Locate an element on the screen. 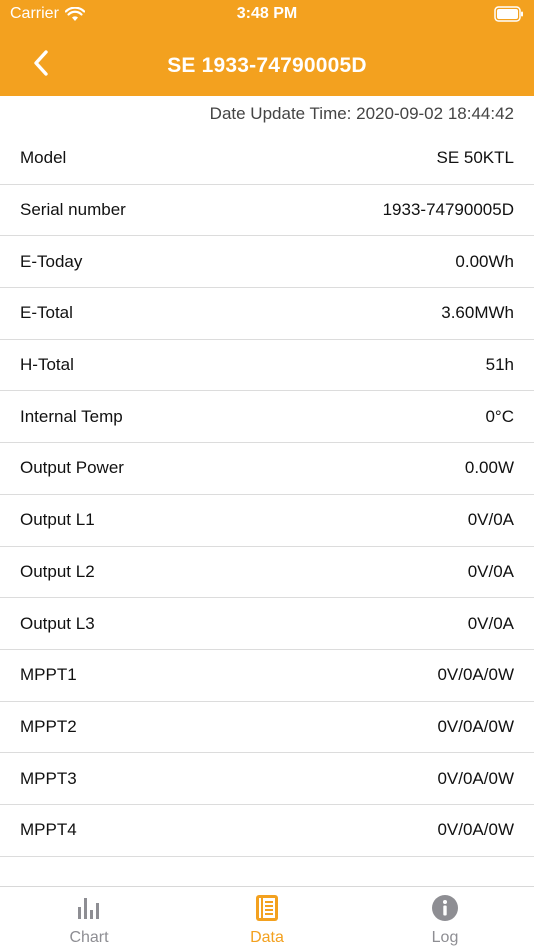 The height and width of the screenshot is (950, 534). output-l3-row: Output L3 0V/0A is located at coordinates (267, 624).